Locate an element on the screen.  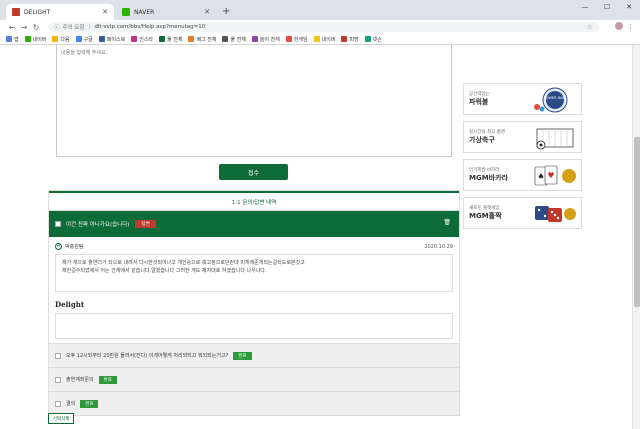
banner-text: 실시간의 최고 품명 가상축구 is located at coordinates (487, 137).